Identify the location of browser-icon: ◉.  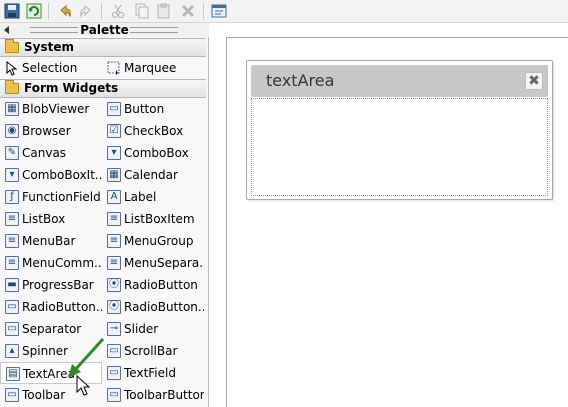
(12, 131).